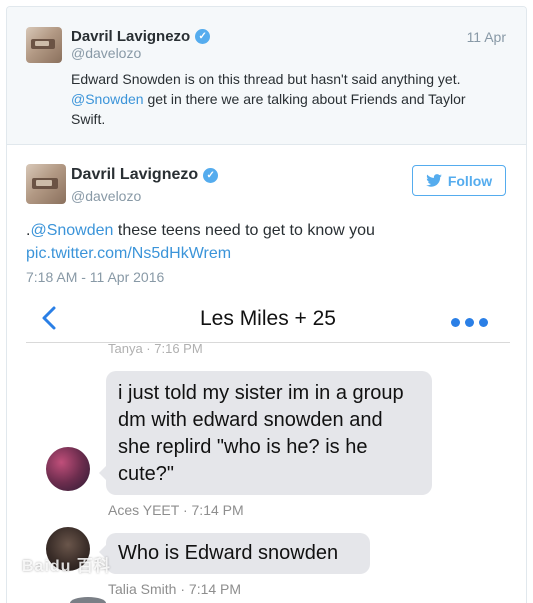  Describe the element at coordinates (176, 510) in the screenshot. I see `message-meta: Aces YEET · 7:14 PM` at that location.